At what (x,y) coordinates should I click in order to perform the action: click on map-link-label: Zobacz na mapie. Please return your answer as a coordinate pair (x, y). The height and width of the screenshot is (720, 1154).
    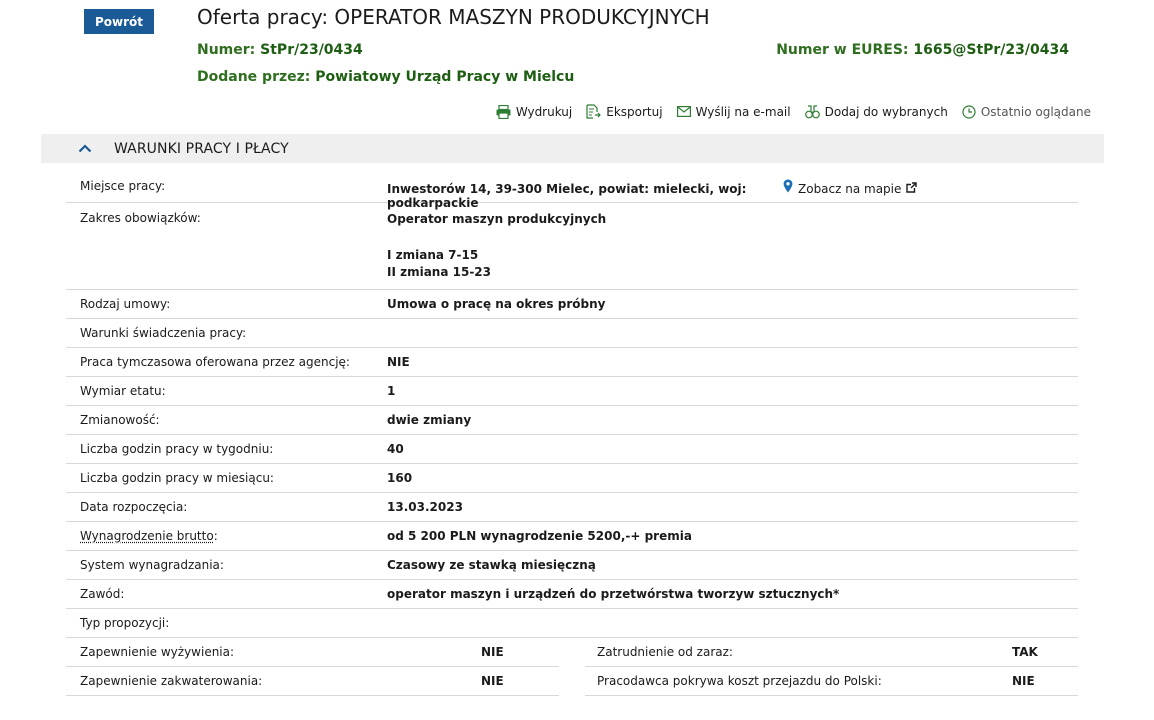
    Looking at the image, I should click on (850, 189).